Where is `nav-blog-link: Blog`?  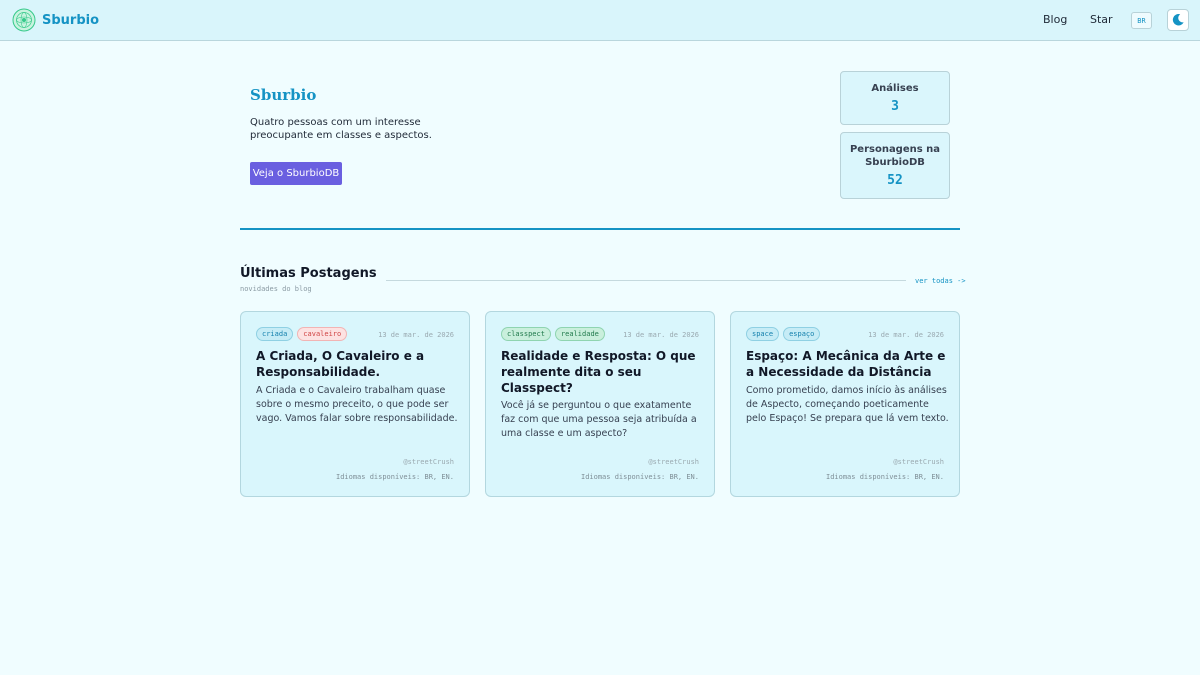 nav-blog-link: Blog is located at coordinates (1055, 19).